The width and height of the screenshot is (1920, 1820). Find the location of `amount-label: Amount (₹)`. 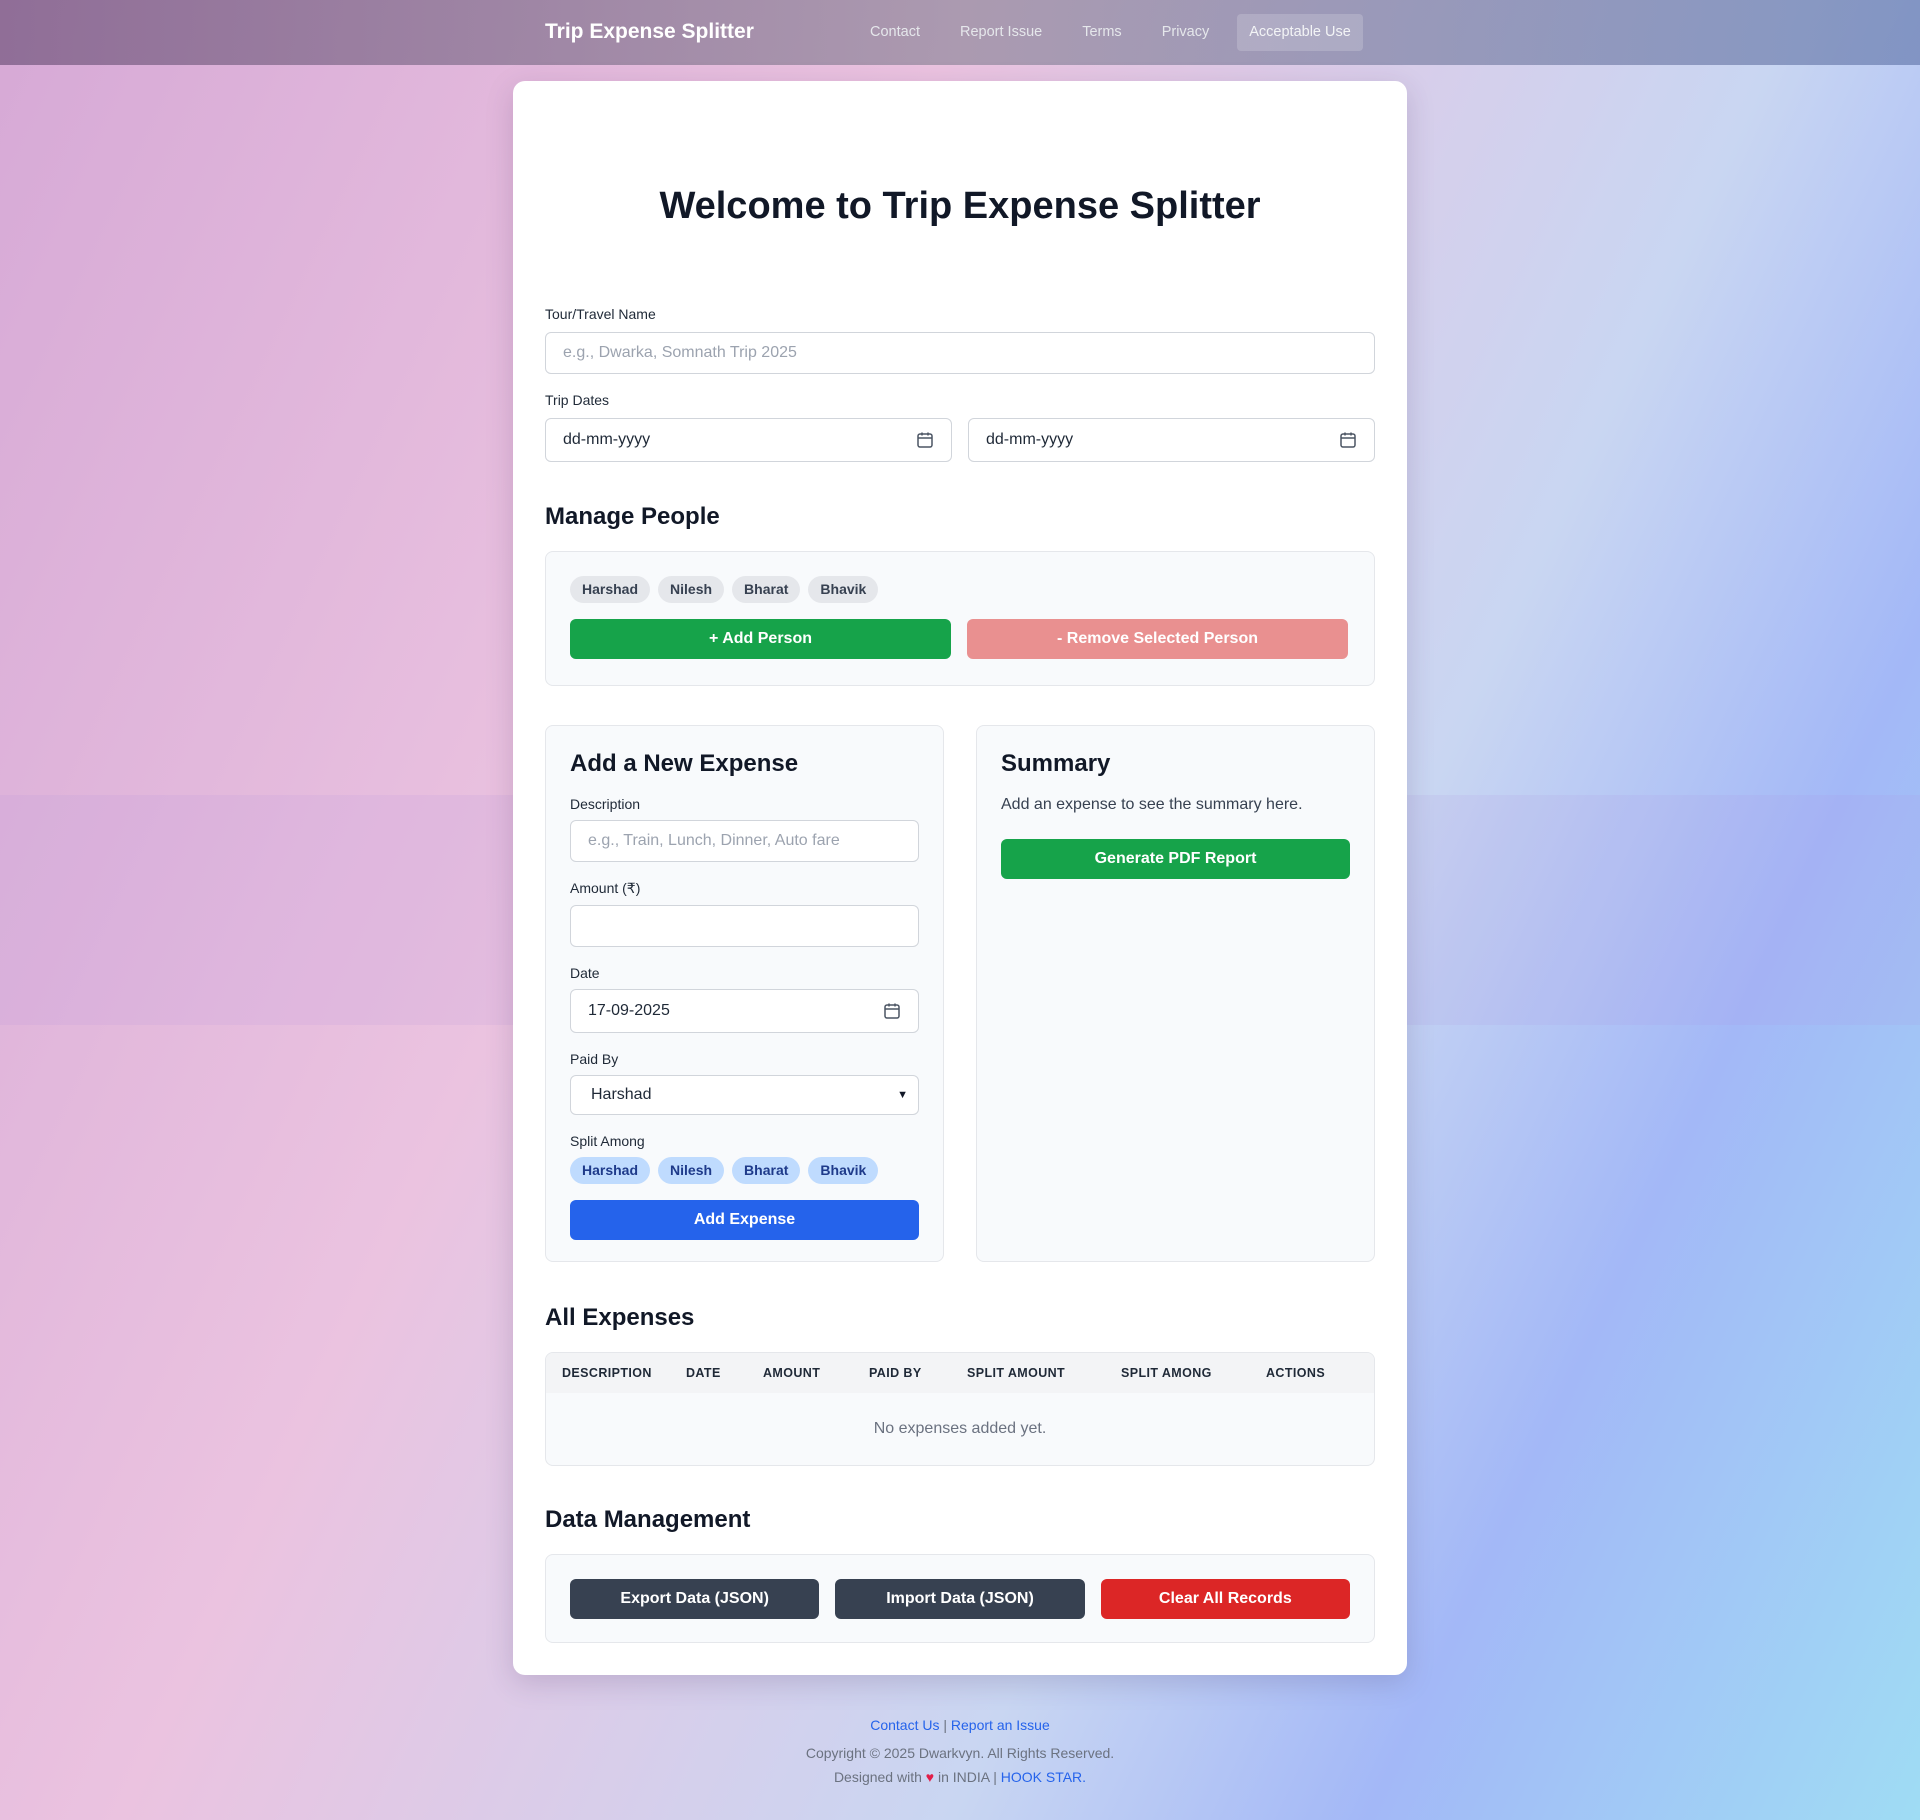

amount-label: Amount (₹) is located at coordinates (605, 888).